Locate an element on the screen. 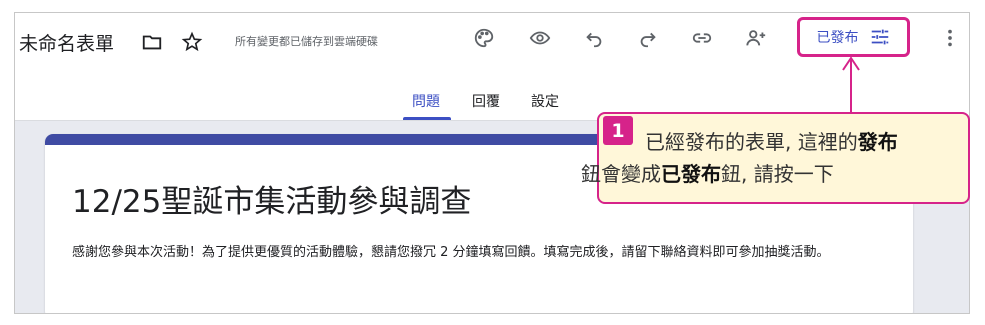 The image size is (985, 325). published-label: 已發布 is located at coordinates (837, 38).